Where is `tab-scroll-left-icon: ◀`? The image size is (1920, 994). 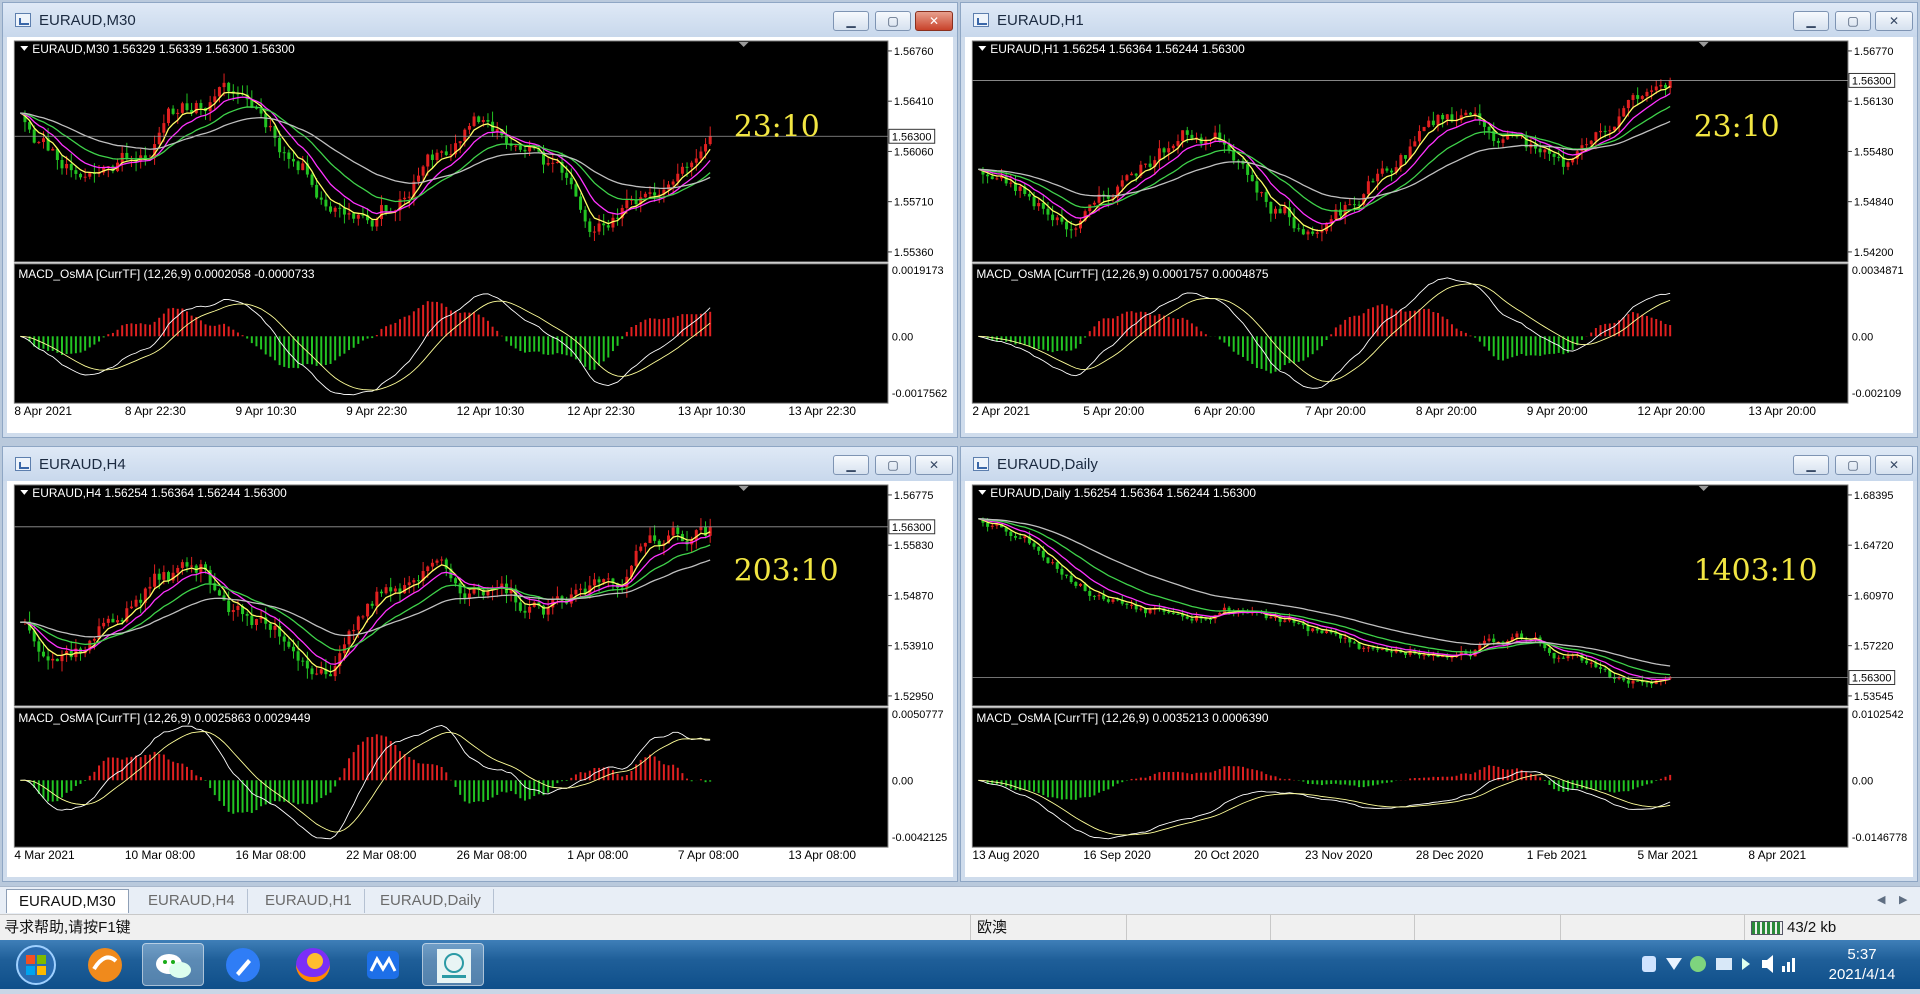 tab-scroll-left-icon: ◀ is located at coordinates (1881, 899).